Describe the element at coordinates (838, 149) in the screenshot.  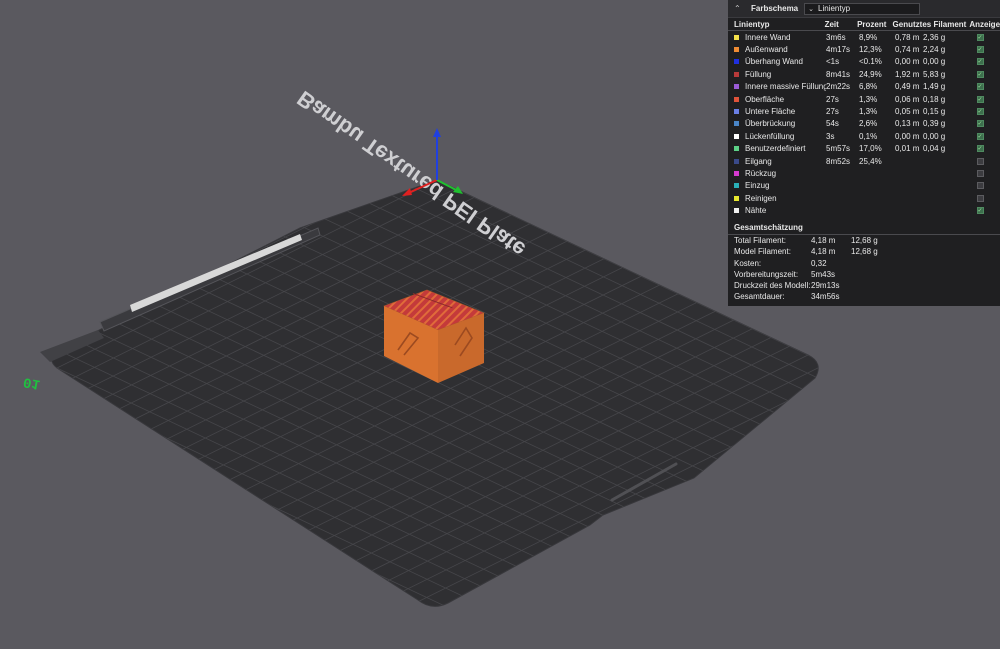
I see `line-type-time: 5m57s` at that location.